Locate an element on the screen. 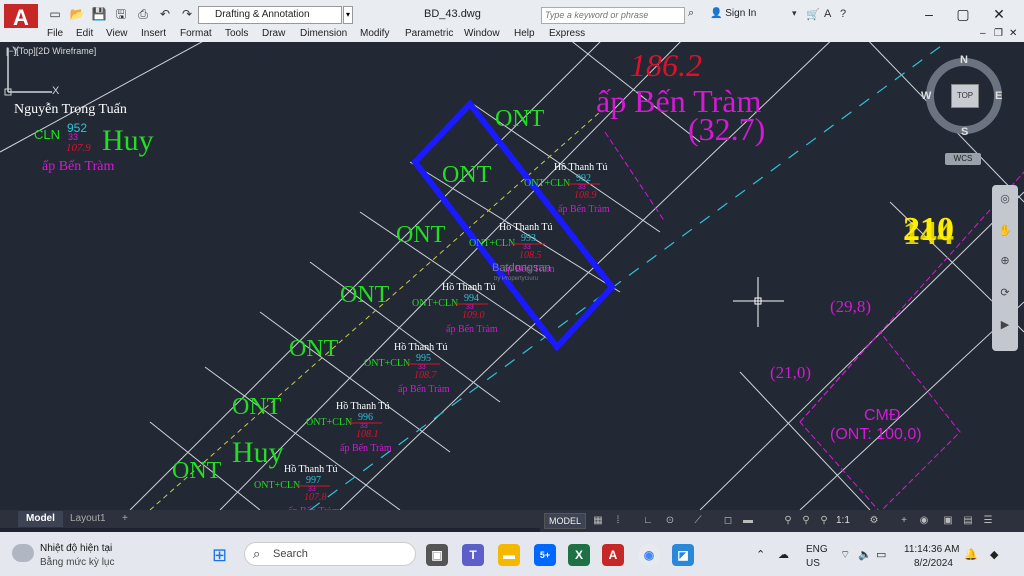 The image size is (1024, 576). orbit-icon: ⟳ is located at coordinates (1005, 293).